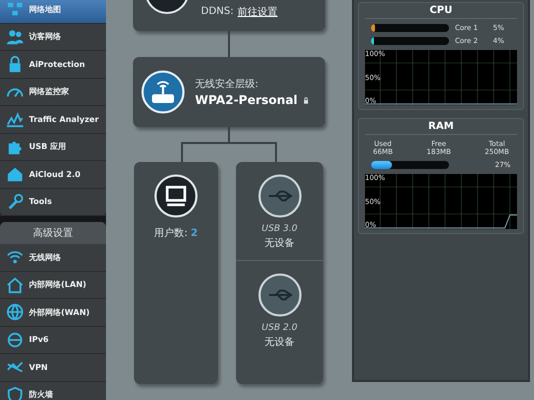 This screenshot has width=534, height=400. I want to click on nav-item: AiProtection, so click(53, 64).